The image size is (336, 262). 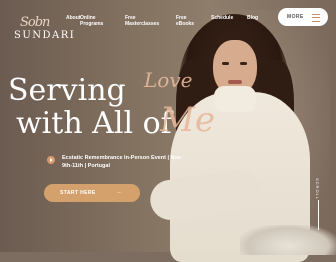 What do you see at coordinates (67, 90) in the screenshot?
I see `hero-heading-line1: Serving` at bounding box center [67, 90].